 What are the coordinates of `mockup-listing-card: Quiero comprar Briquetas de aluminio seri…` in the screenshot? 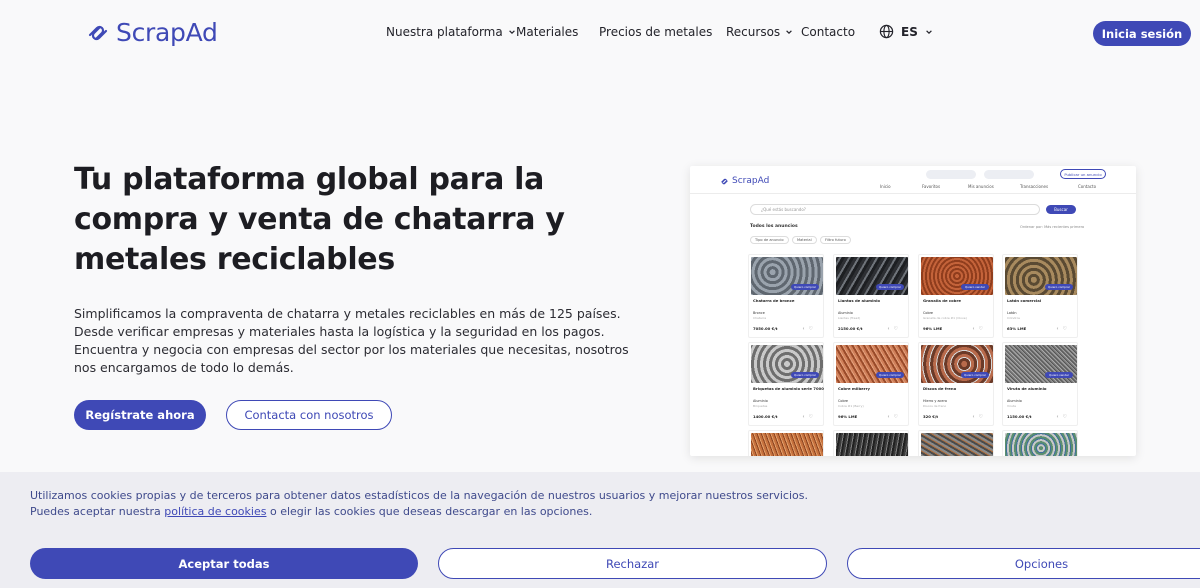 It's located at (786, 384).